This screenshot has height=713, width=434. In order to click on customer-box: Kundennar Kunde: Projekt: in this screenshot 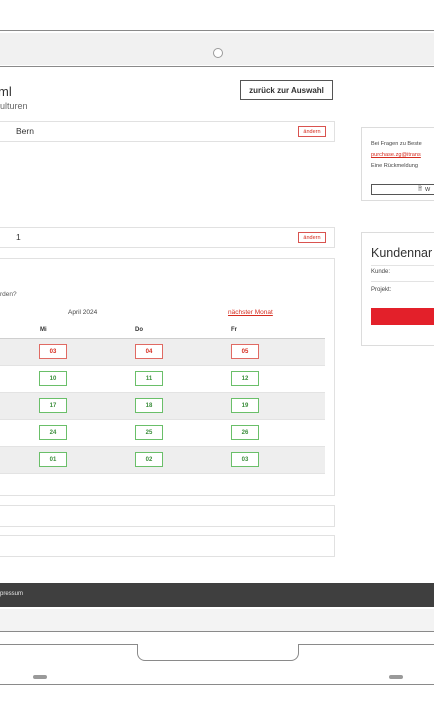, I will do `click(397, 289)`.